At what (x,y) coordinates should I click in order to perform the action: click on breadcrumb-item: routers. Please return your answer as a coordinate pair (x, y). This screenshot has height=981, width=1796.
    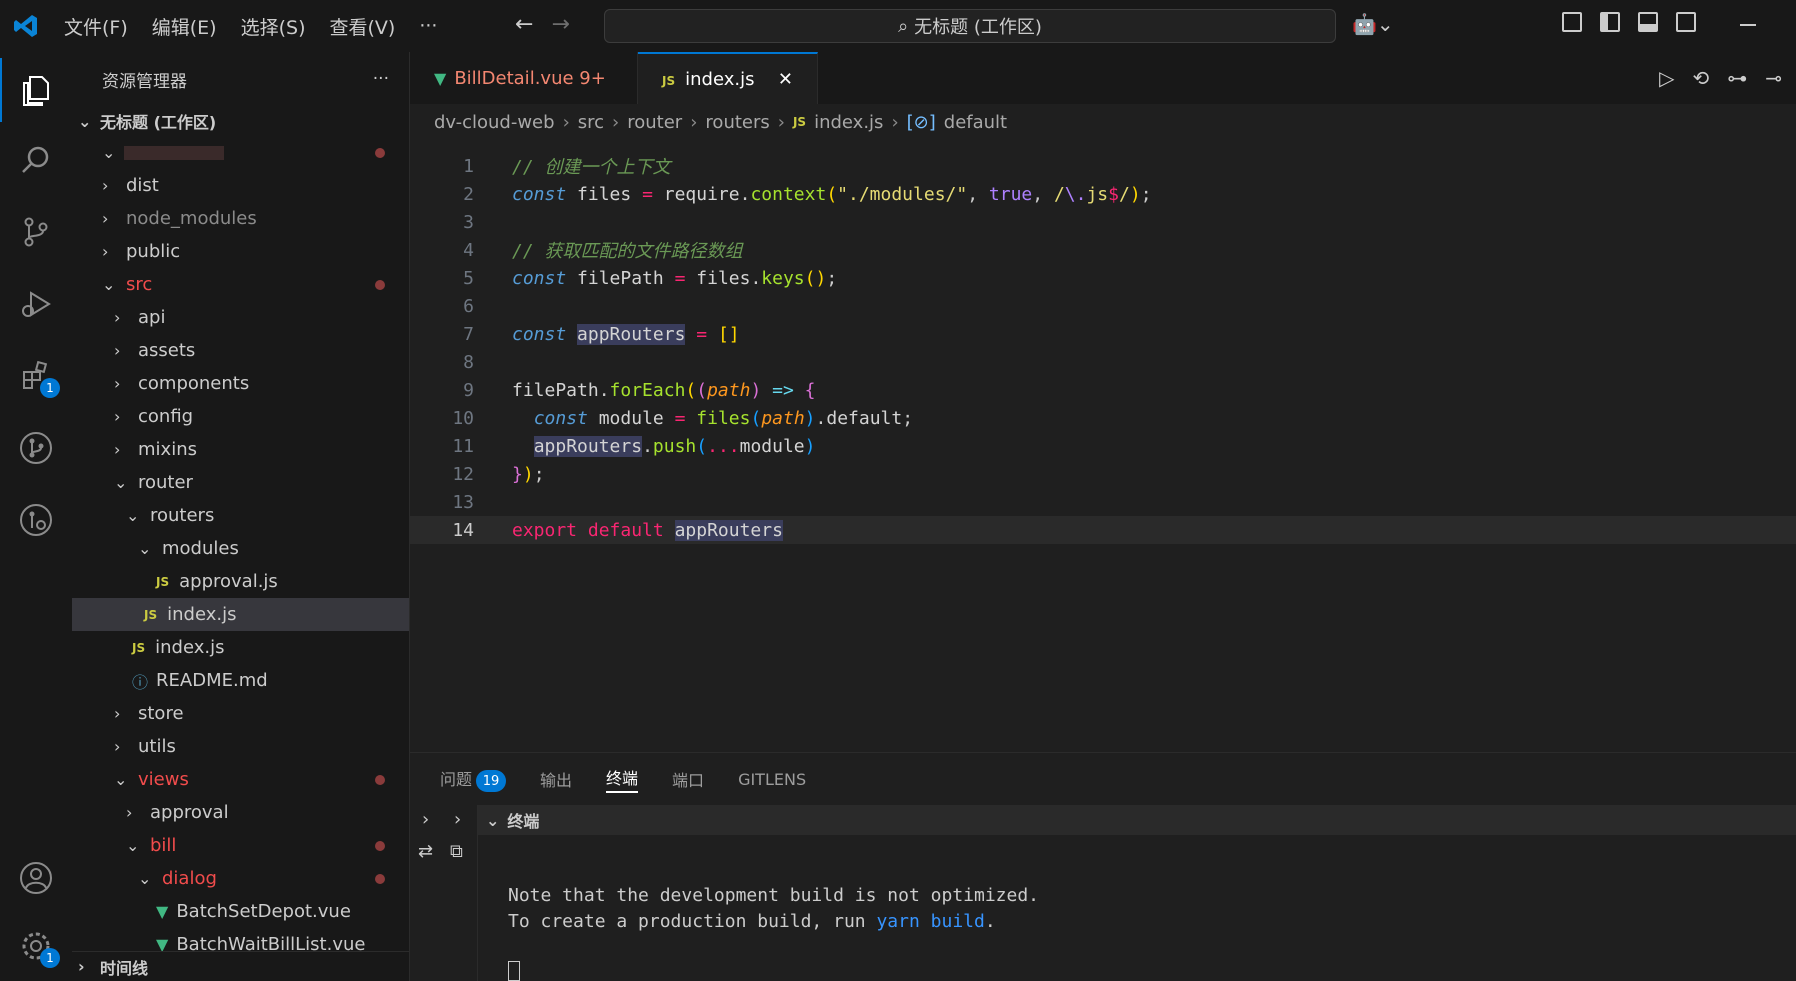
    Looking at the image, I should click on (737, 122).